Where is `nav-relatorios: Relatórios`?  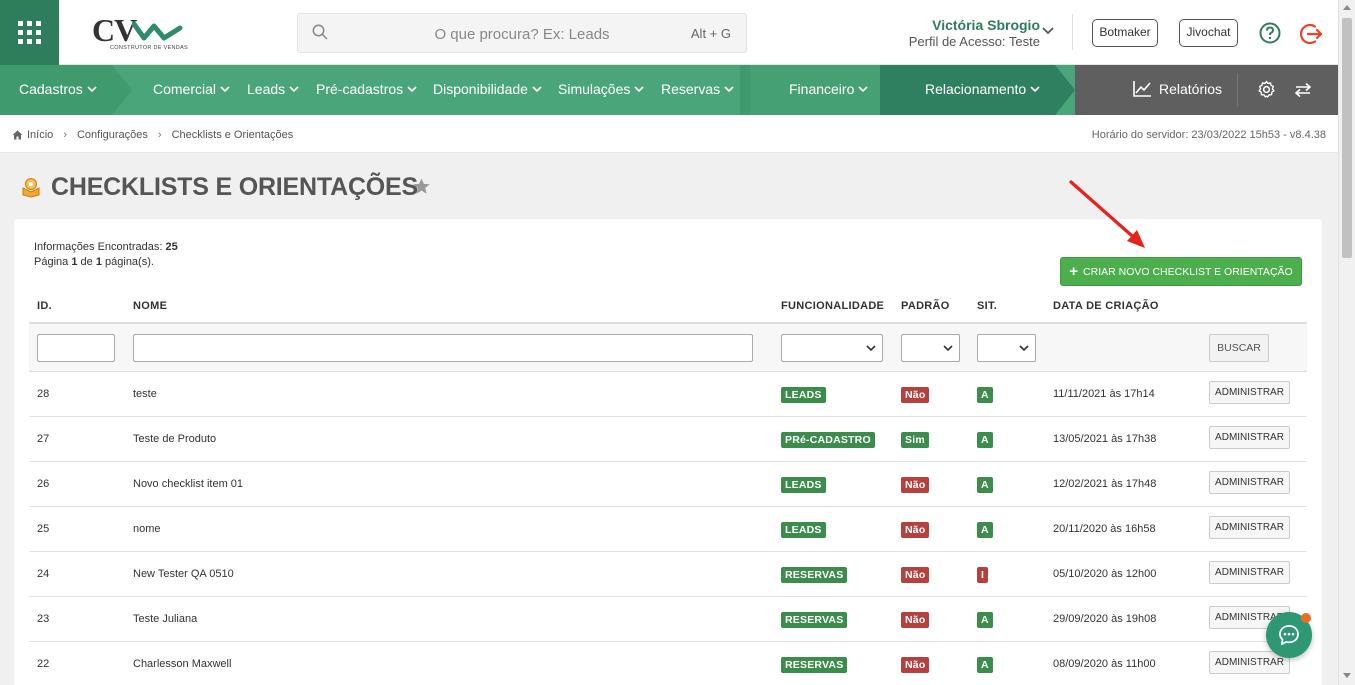 nav-relatorios: Relatórios is located at coordinates (1177, 88).